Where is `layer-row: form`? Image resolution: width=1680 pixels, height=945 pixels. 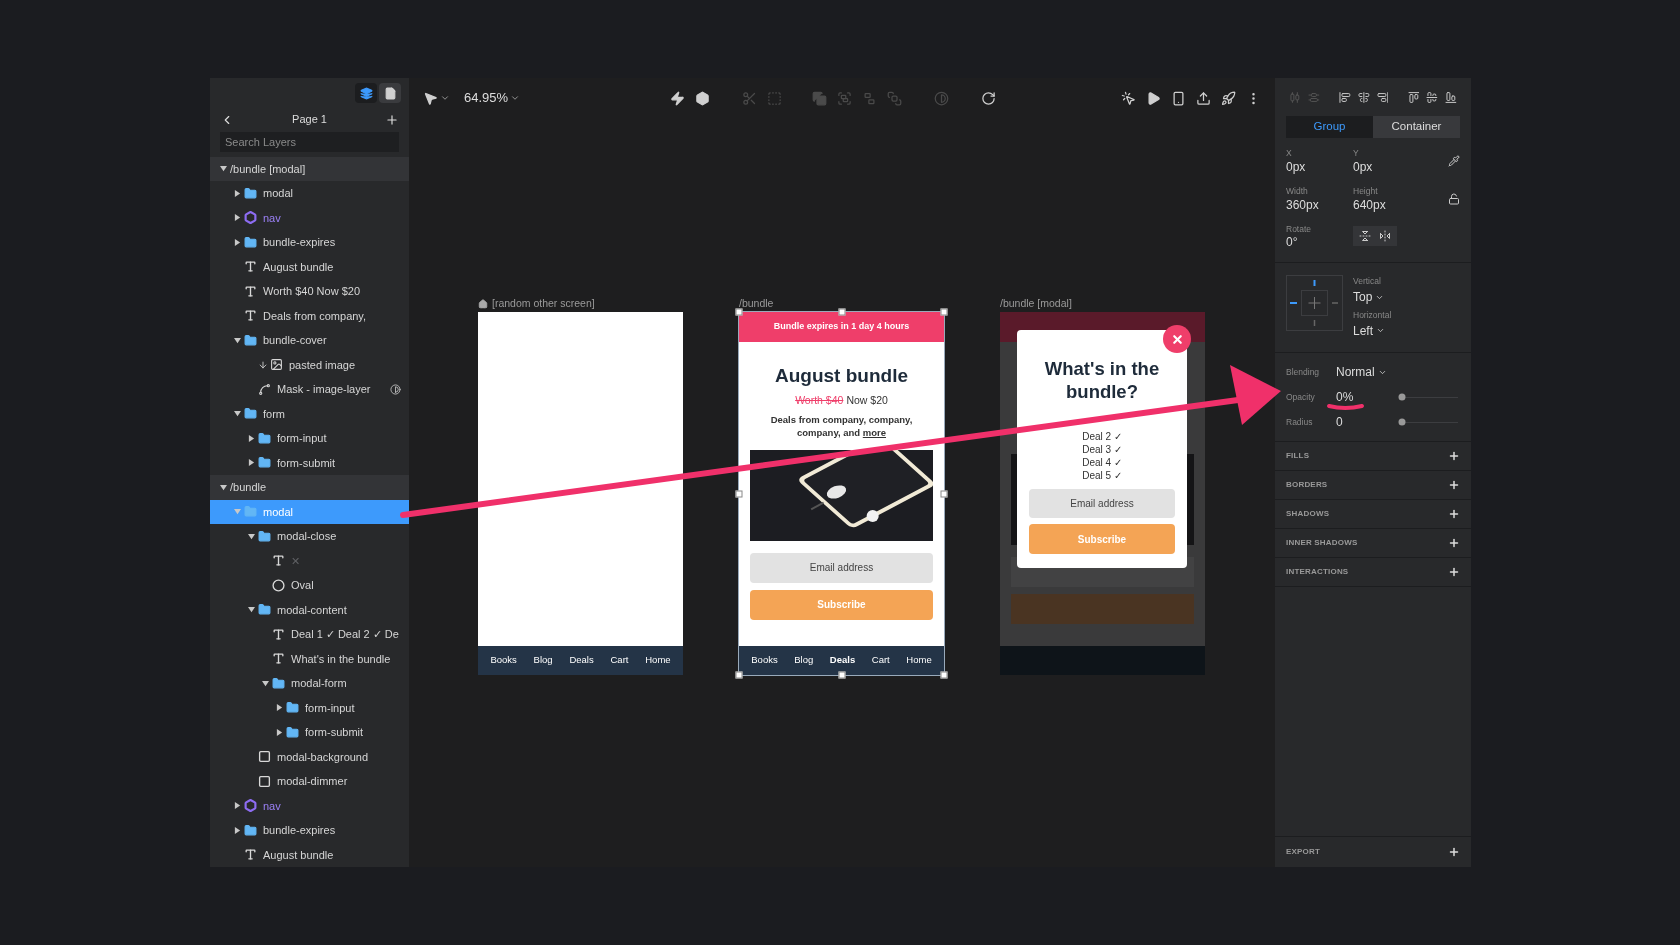
layer-row: form is located at coordinates (309, 413).